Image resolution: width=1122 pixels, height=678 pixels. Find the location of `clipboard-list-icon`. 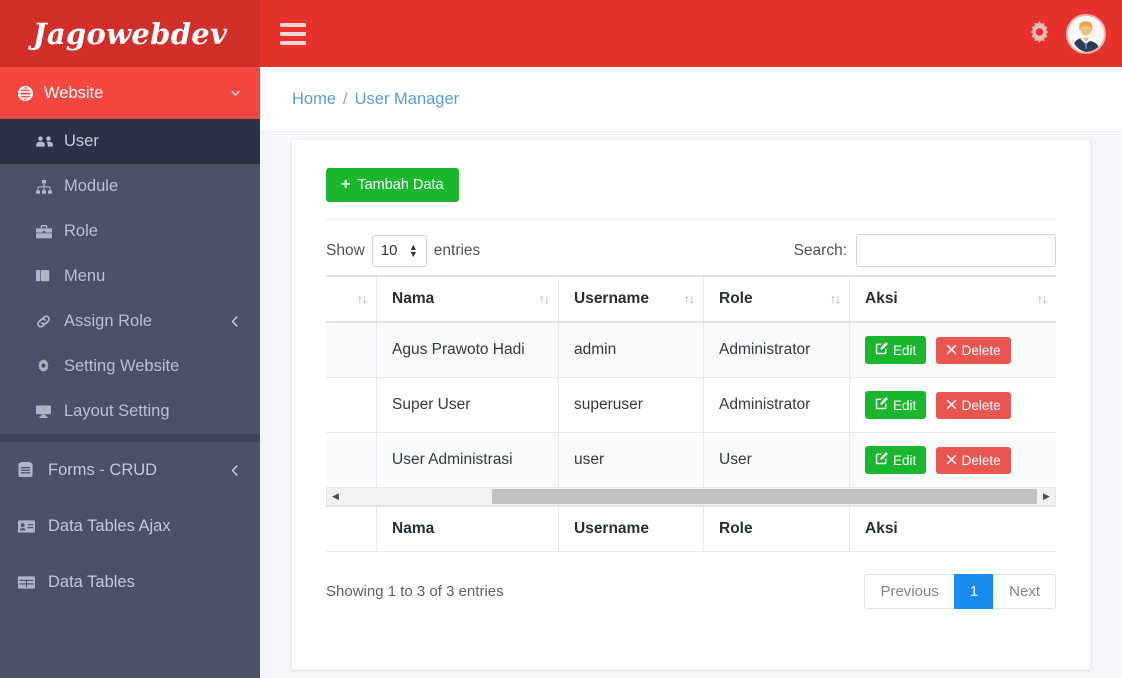

clipboard-list-icon is located at coordinates (33, 470).